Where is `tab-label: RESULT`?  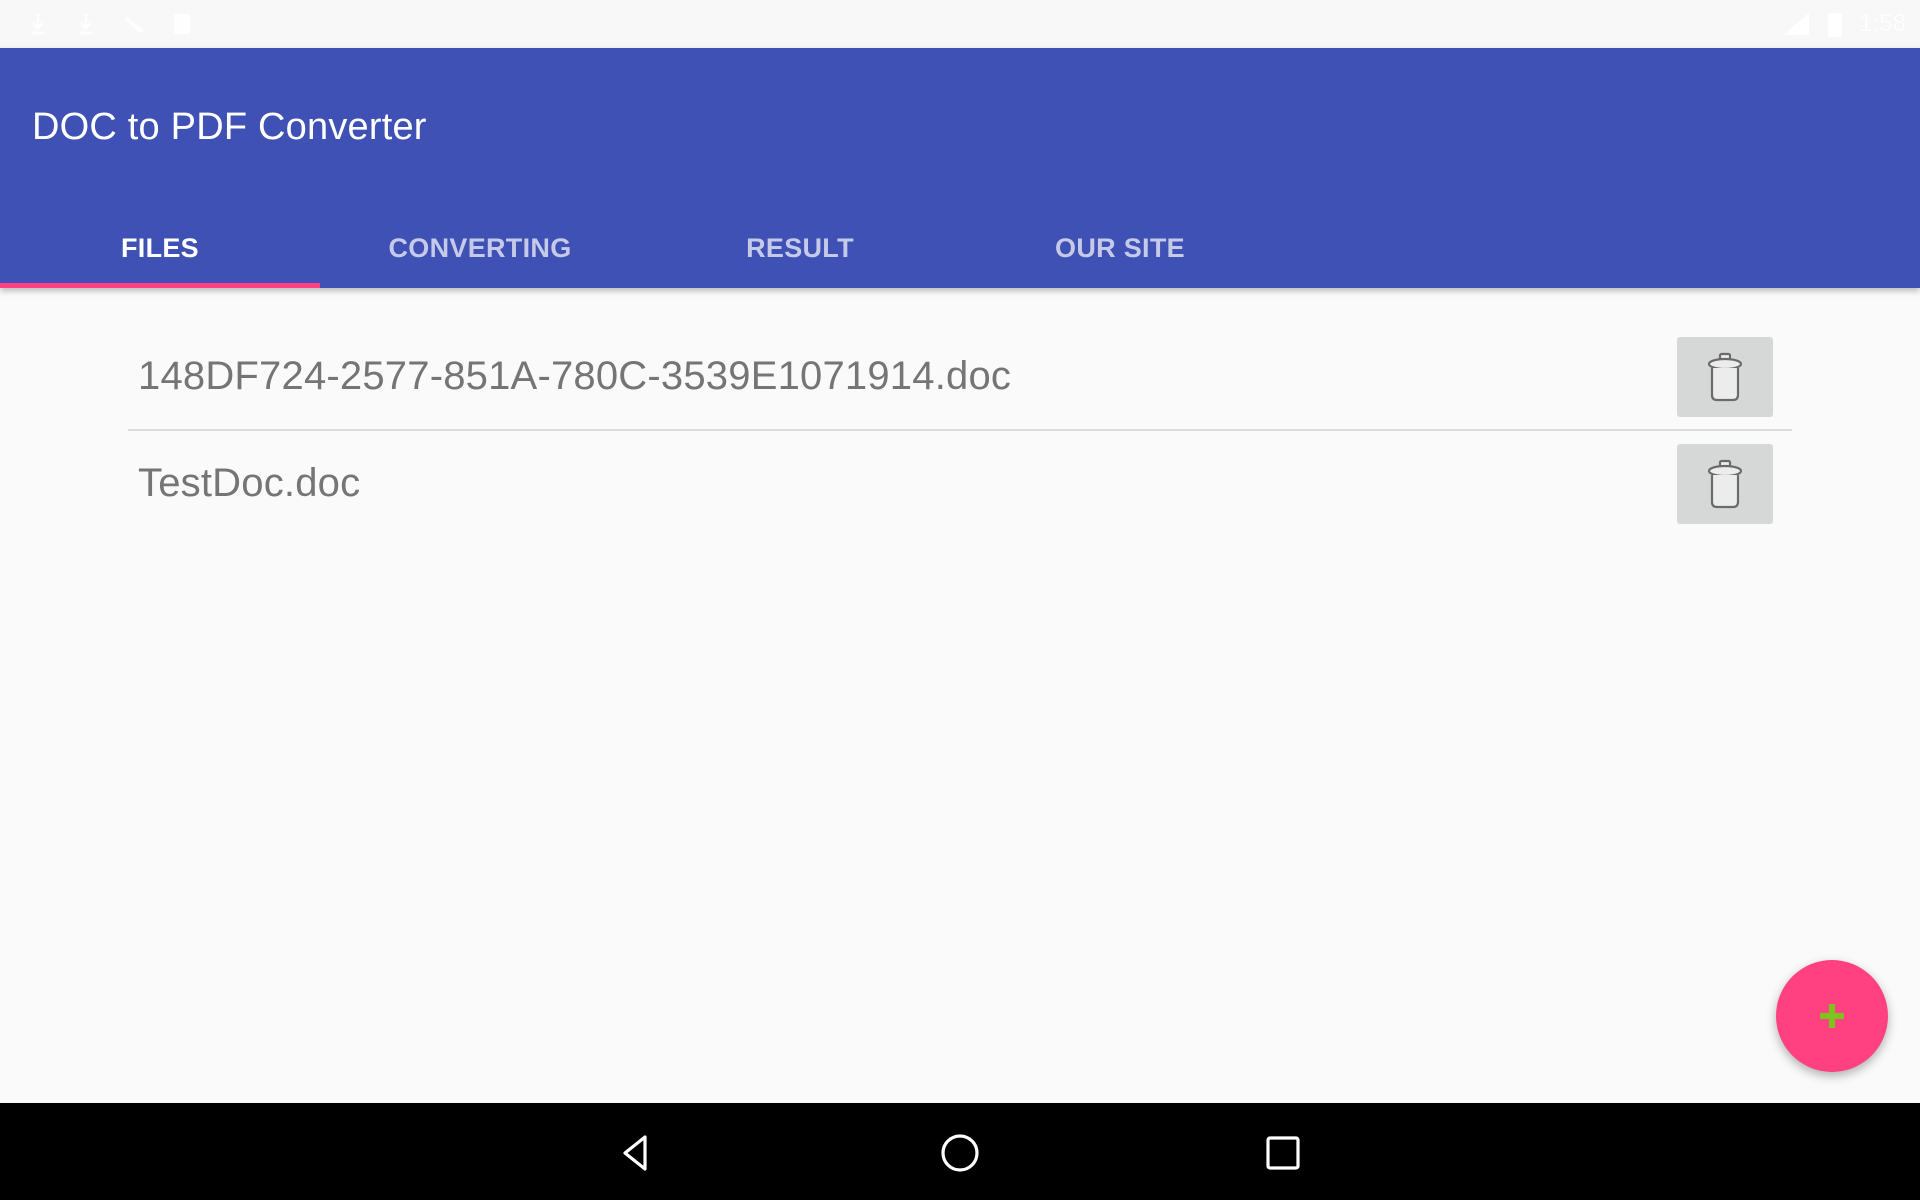 tab-label: RESULT is located at coordinates (800, 247).